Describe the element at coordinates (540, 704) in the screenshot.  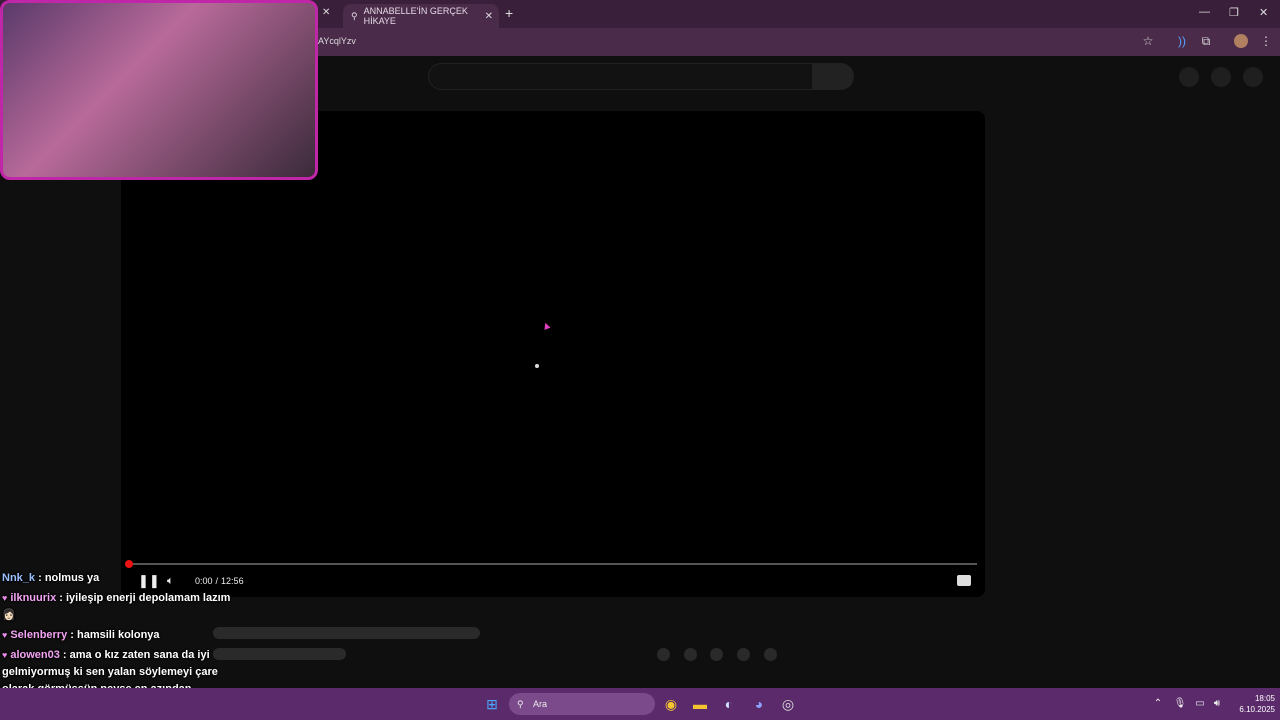
I see `taskbar-search-placeholder: Ara` at that location.